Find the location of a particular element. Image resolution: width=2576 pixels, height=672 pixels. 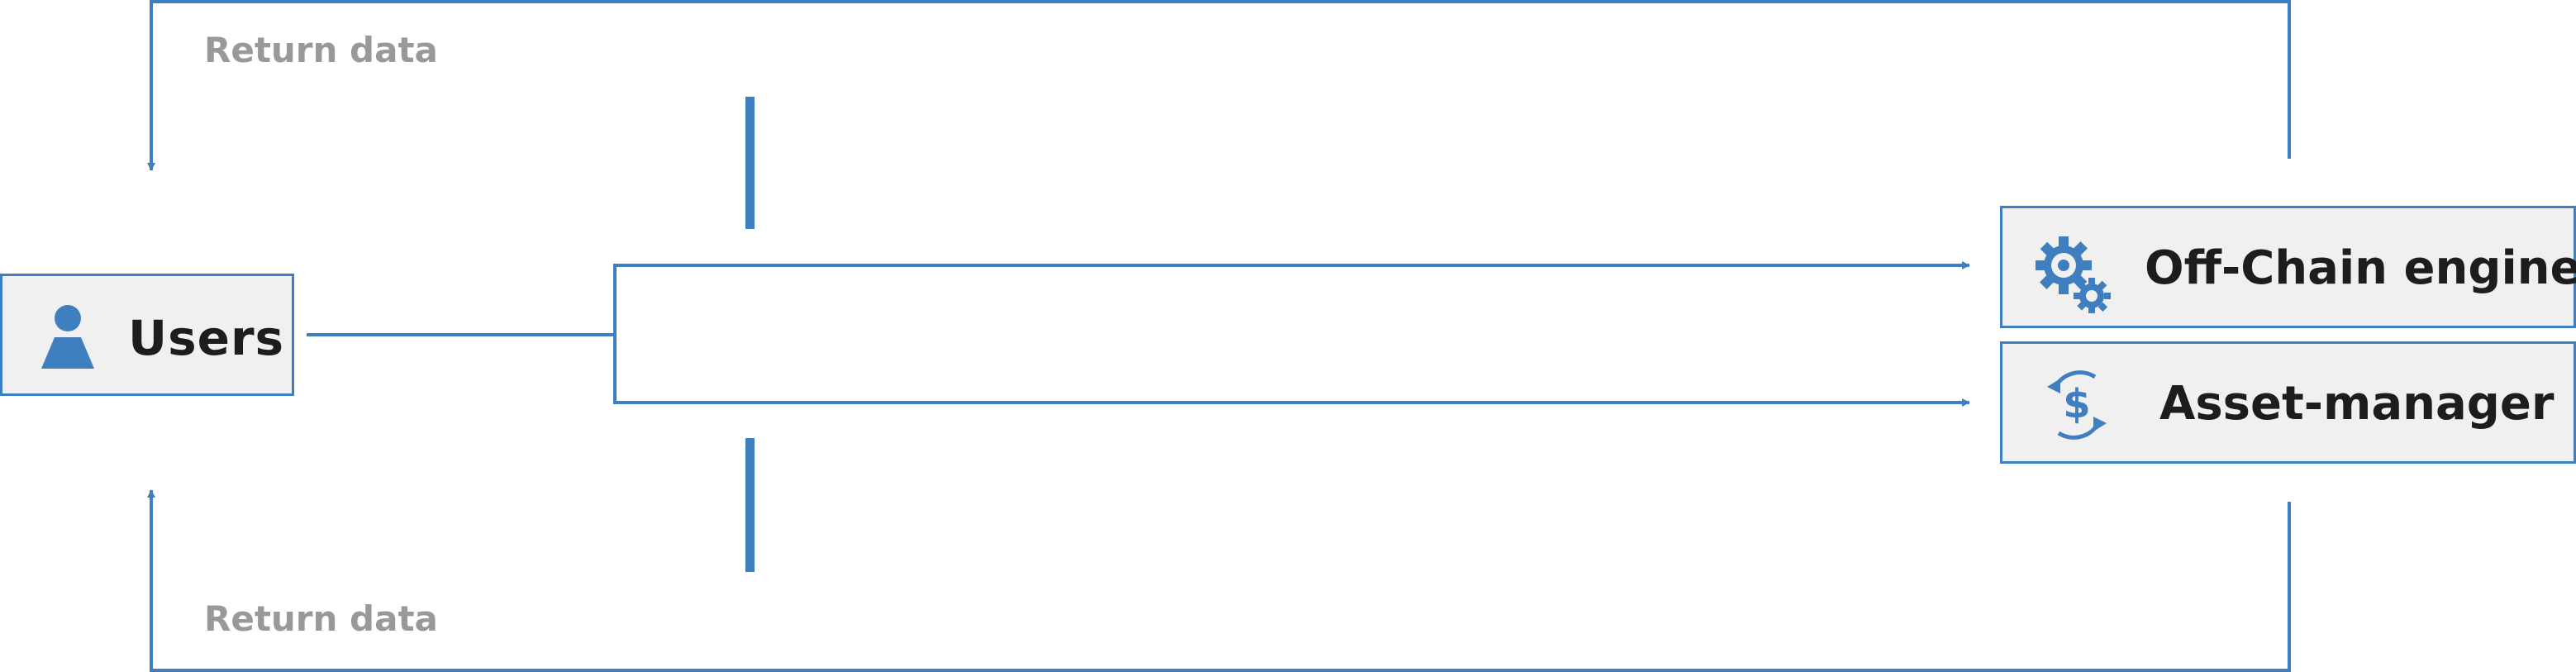

return-data-bottom-label: Return data is located at coordinates (321, 618).